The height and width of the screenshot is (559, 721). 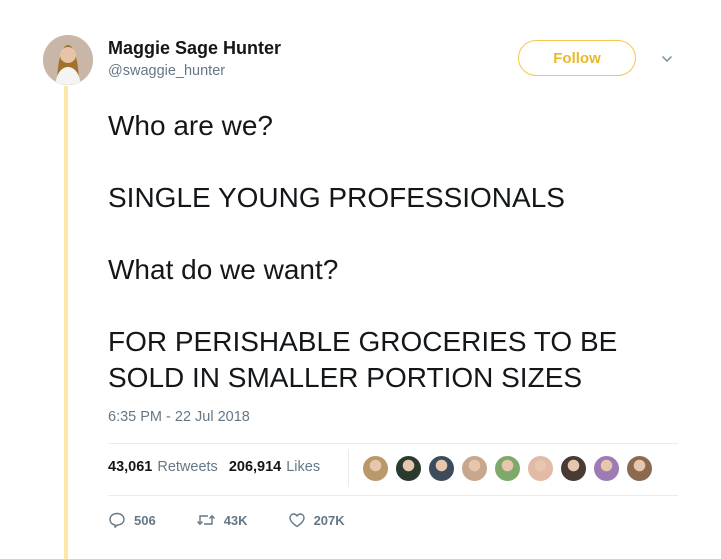 What do you see at coordinates (667, 59) in the screenshot?
I see `chevron-down-icon` at bounding box center [667, 59].